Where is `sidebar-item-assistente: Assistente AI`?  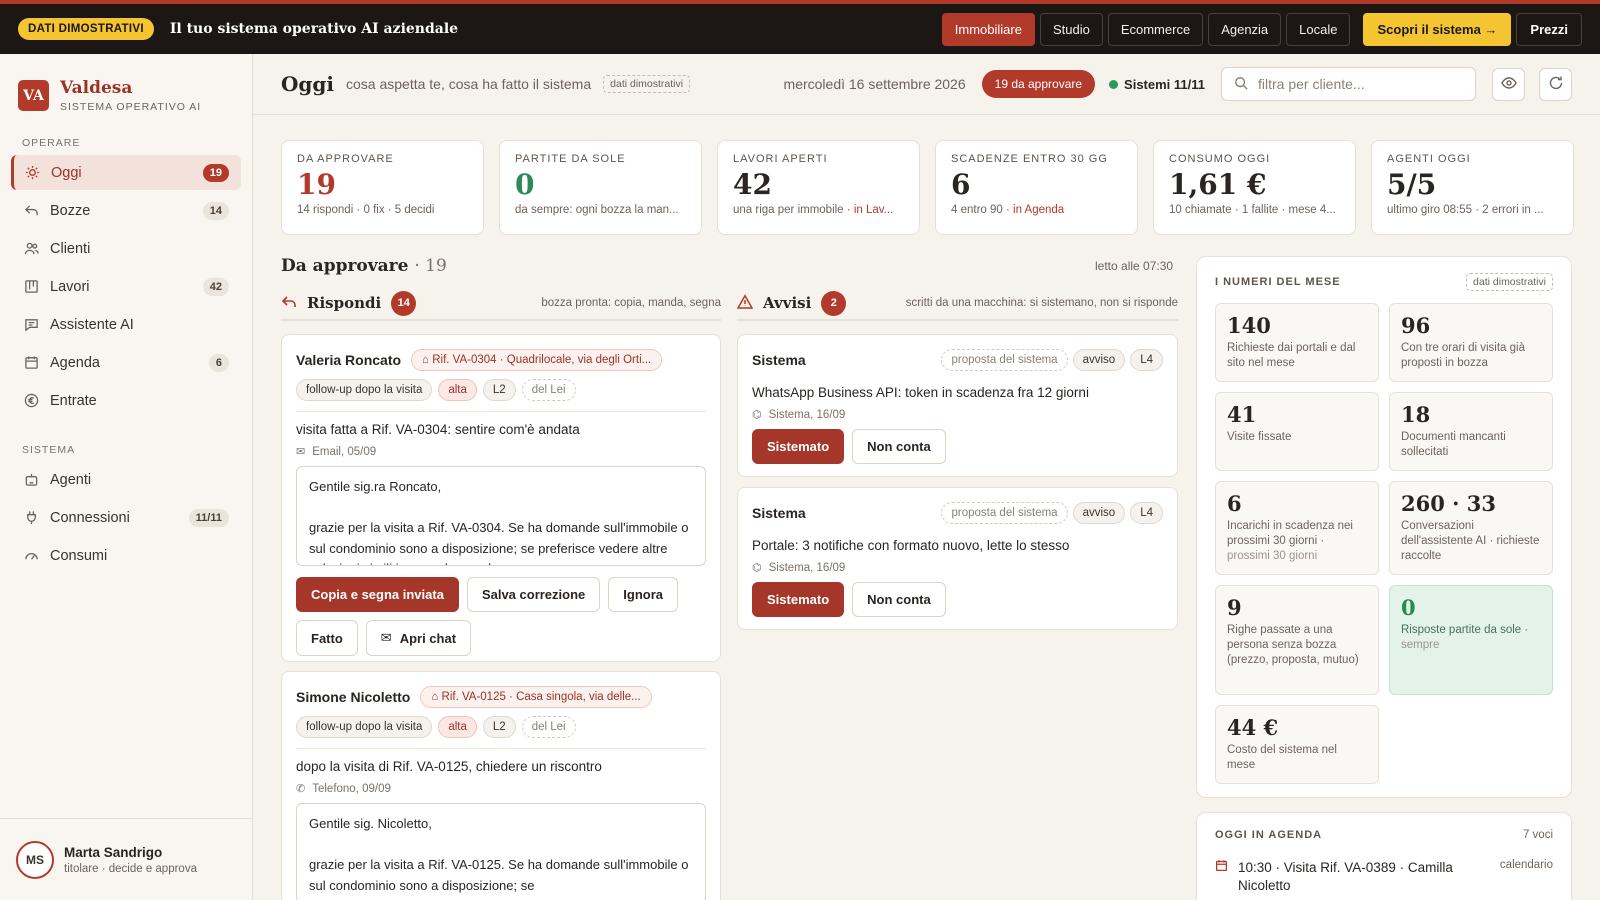
sidebar-item-assistente: Assistente AI is located at coordinates (126, 324).